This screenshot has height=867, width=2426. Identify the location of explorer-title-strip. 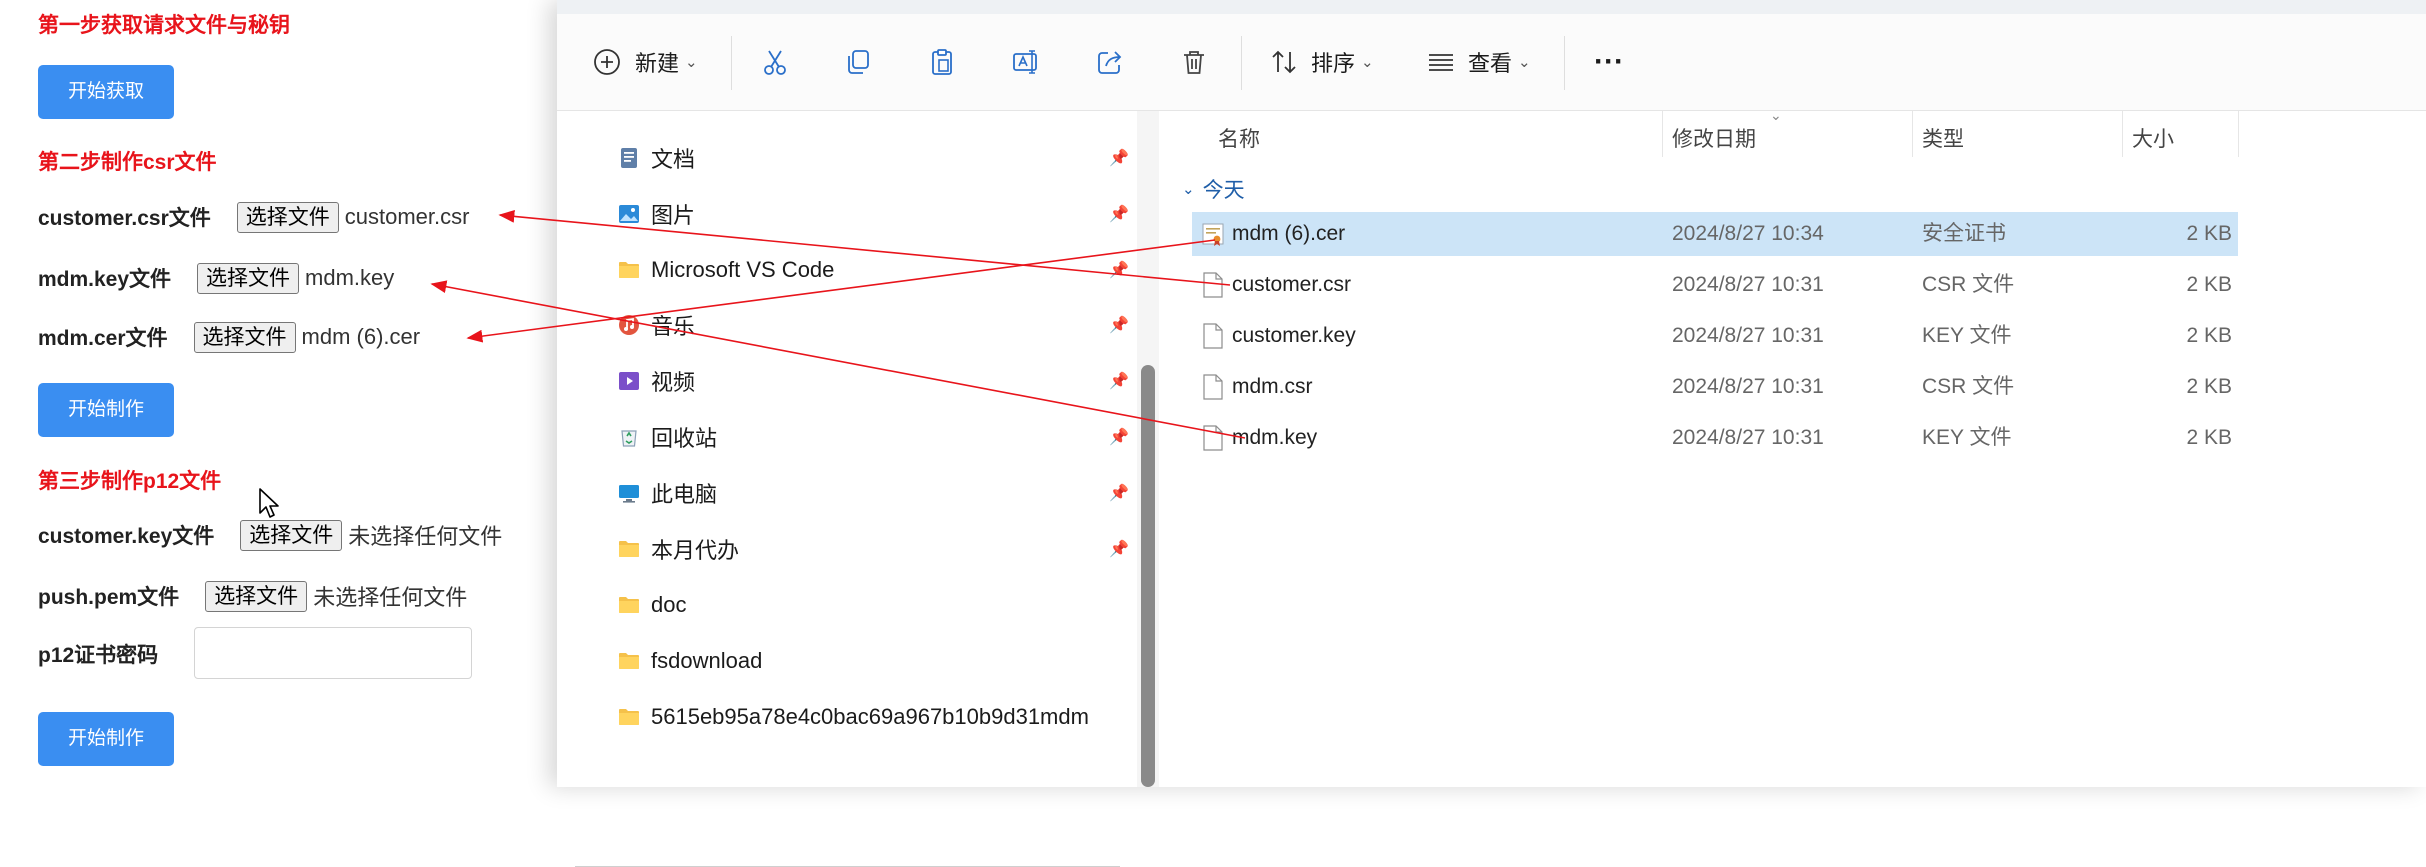
(1491, 7).